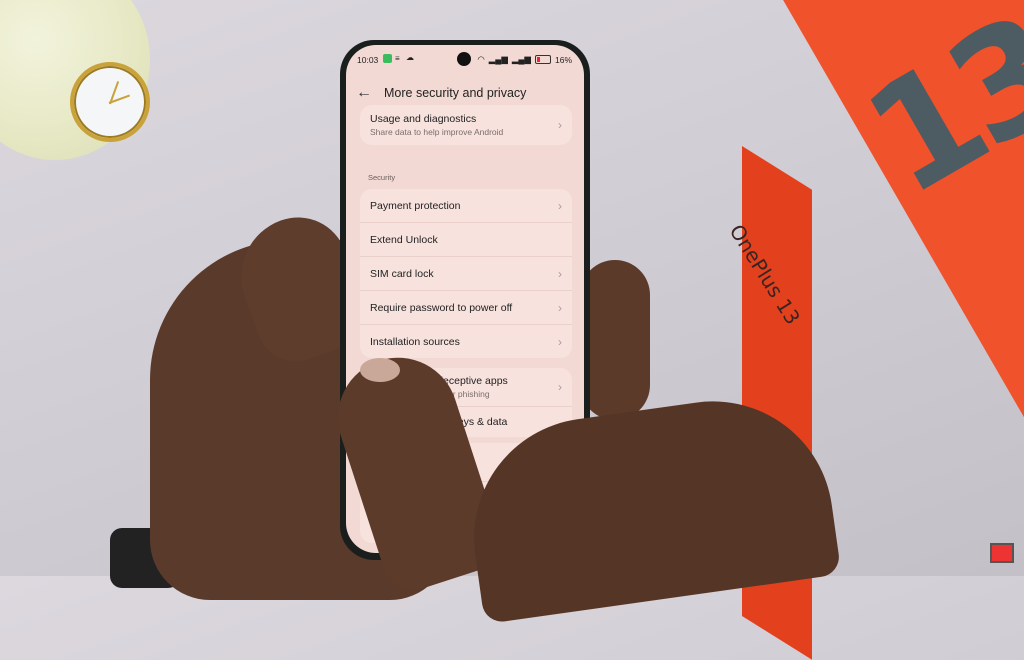 The image size is (1024, 660). What do you see at coordinates (387, 58) in the screenshot?
I see `app-notification-icon` at bounding box center [387, 58].